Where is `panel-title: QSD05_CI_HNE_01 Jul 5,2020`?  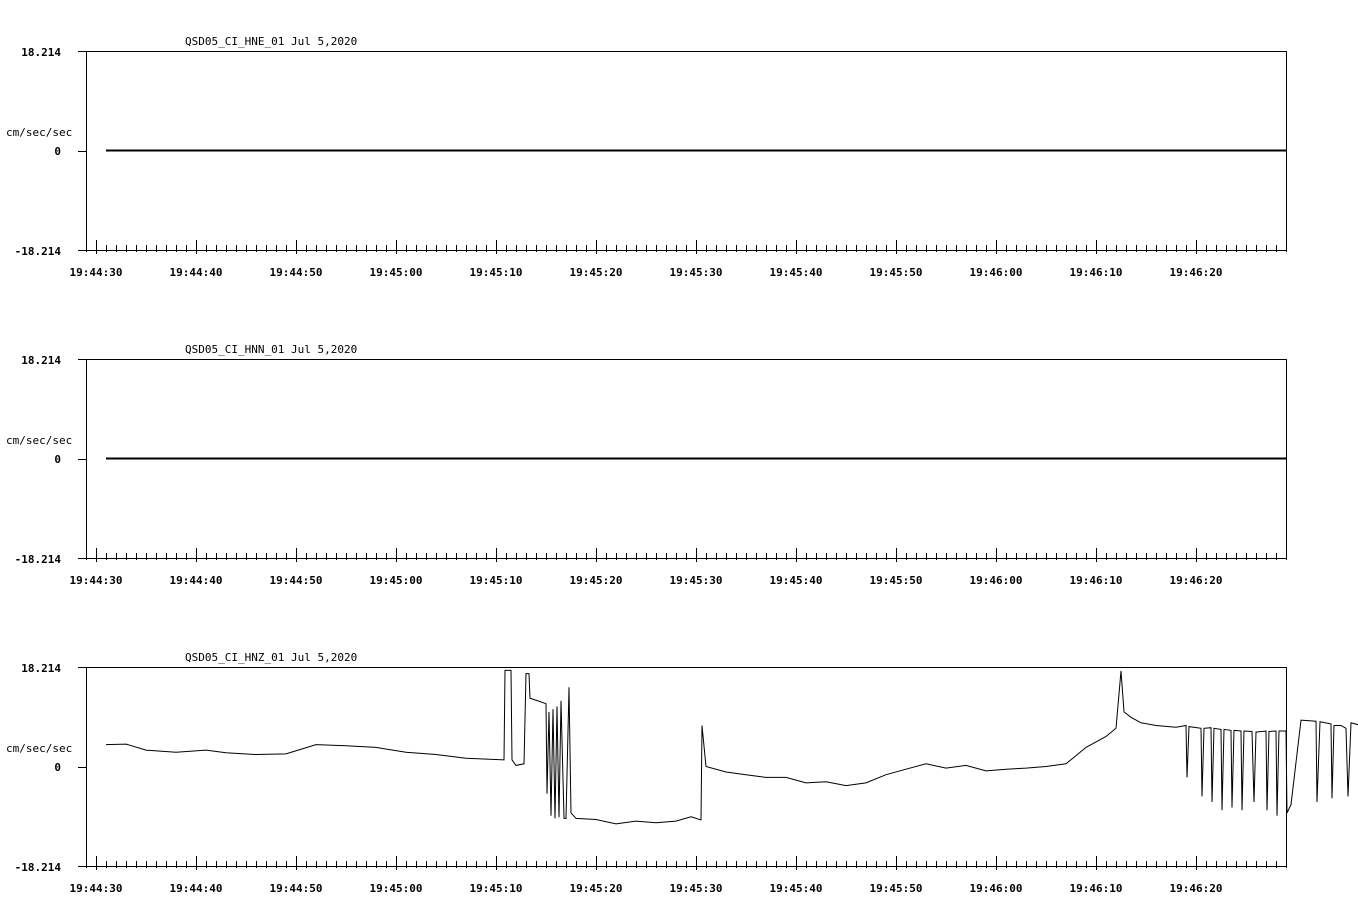
panel-title: QSD05_CI_HNE_01 Jul 5,2020 is located at coordinates (271, 41).